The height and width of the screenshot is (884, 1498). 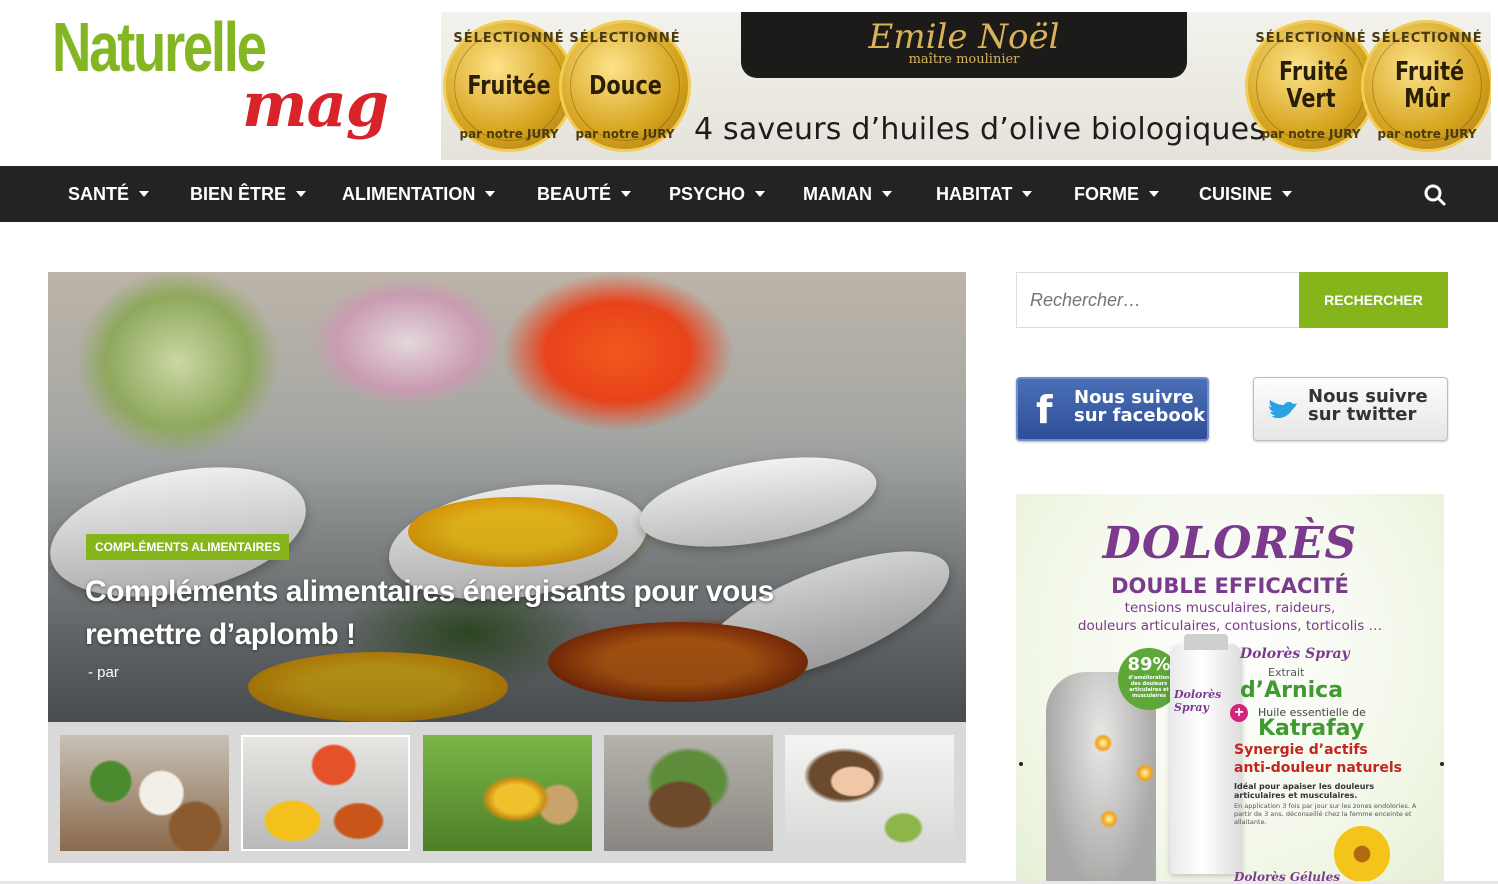 I want to click on search-input, so click(x=1158, y=300).